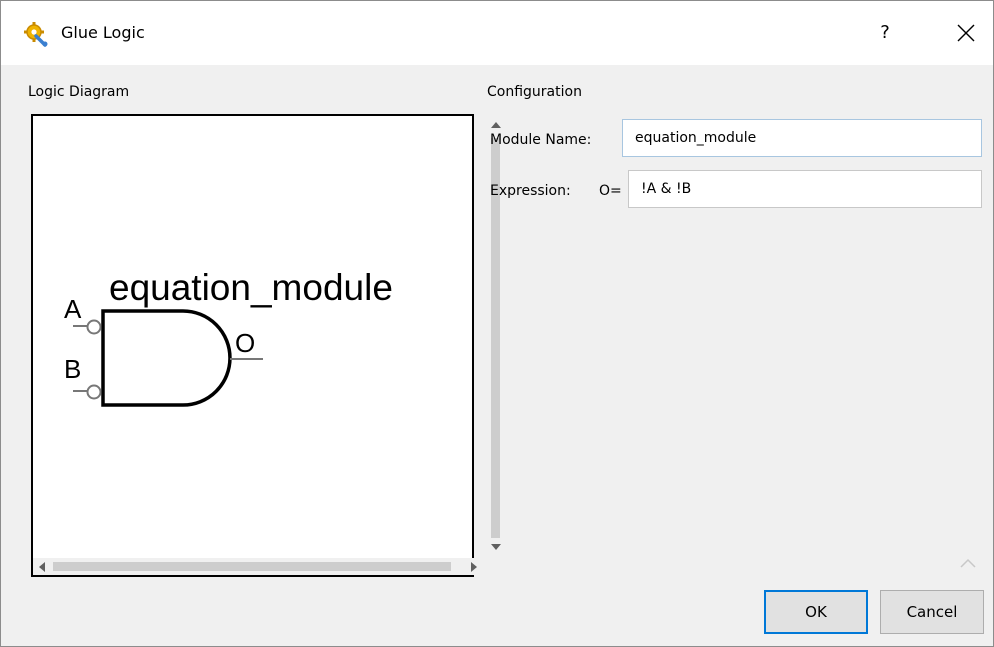 The height and width of the screenshot is (647, 994). I want to click on configuration-label: Configuration, so click(534, 92).